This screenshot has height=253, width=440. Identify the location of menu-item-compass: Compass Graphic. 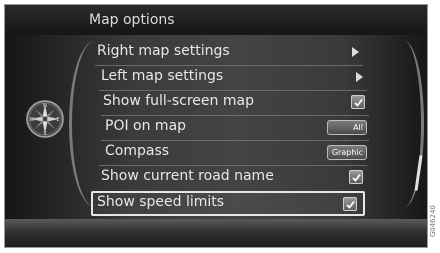
(236, 153).